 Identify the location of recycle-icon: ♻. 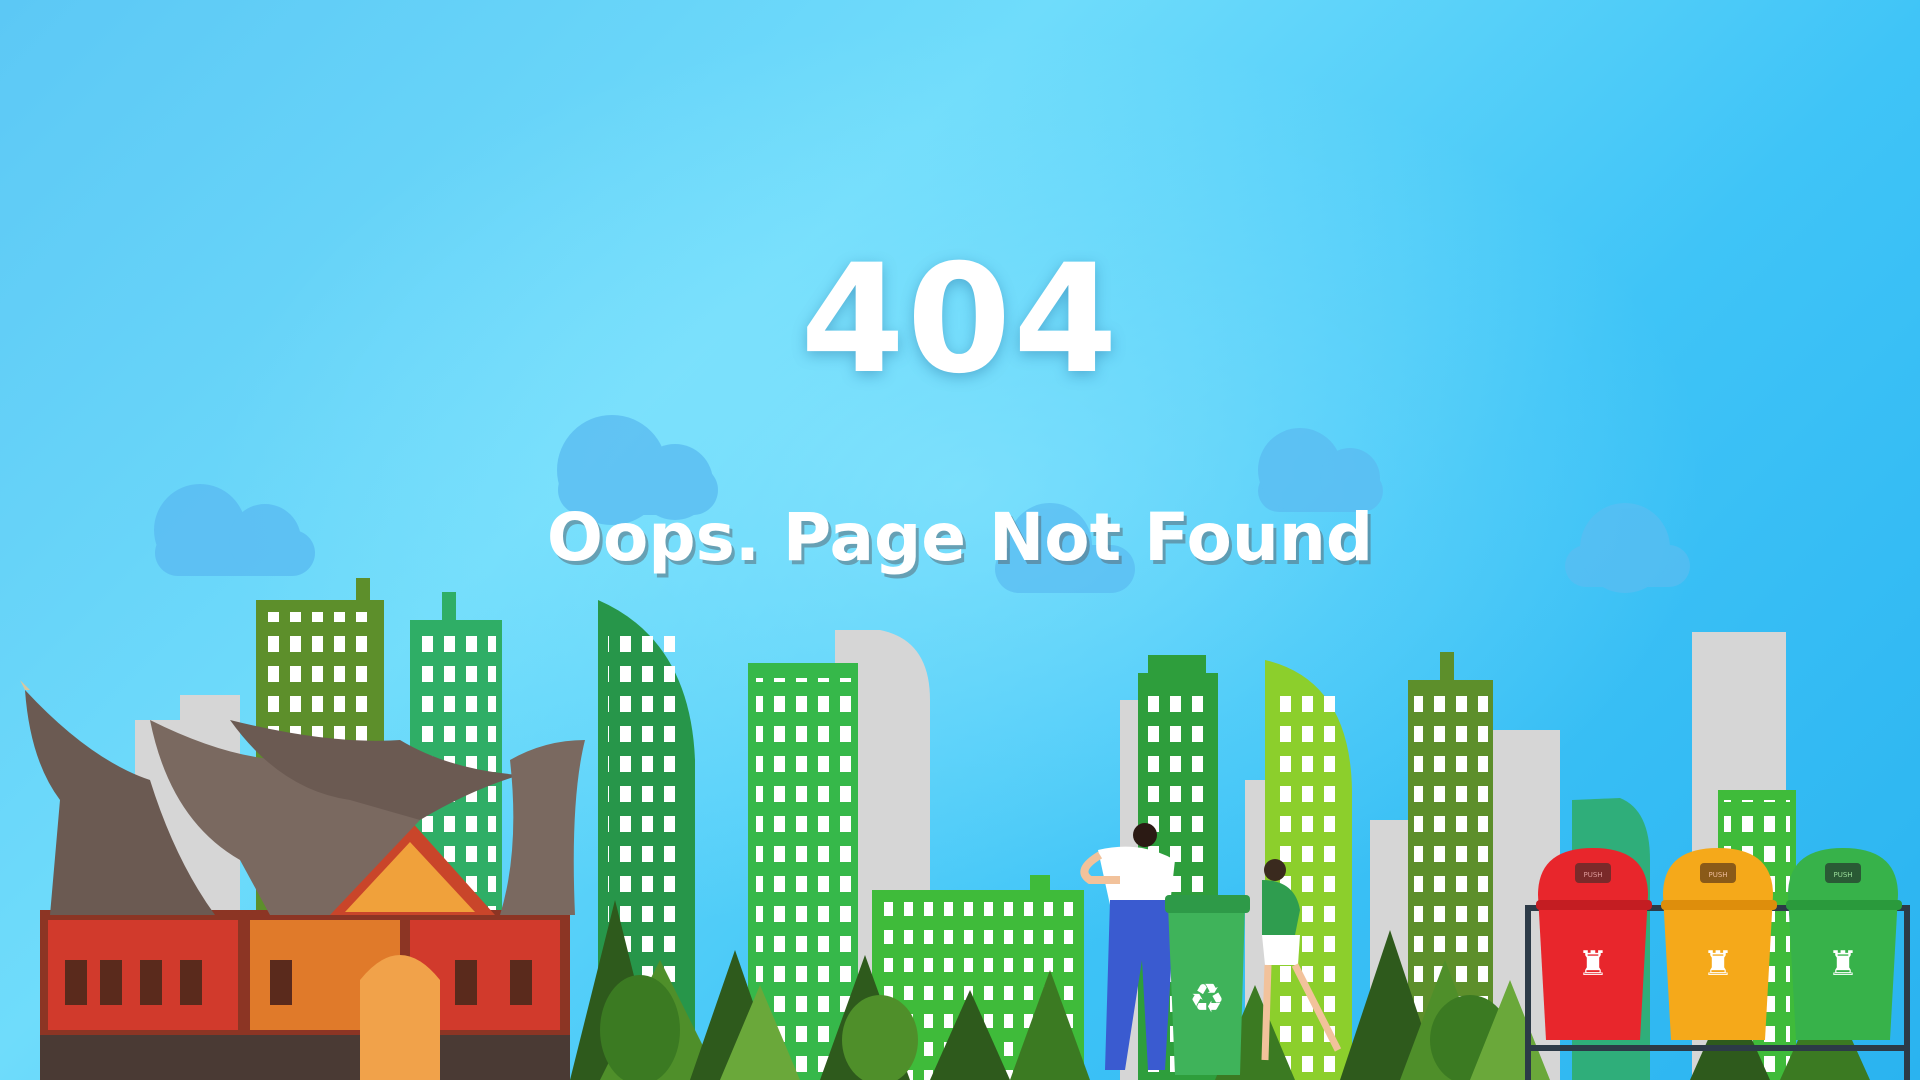
(1207, 999).